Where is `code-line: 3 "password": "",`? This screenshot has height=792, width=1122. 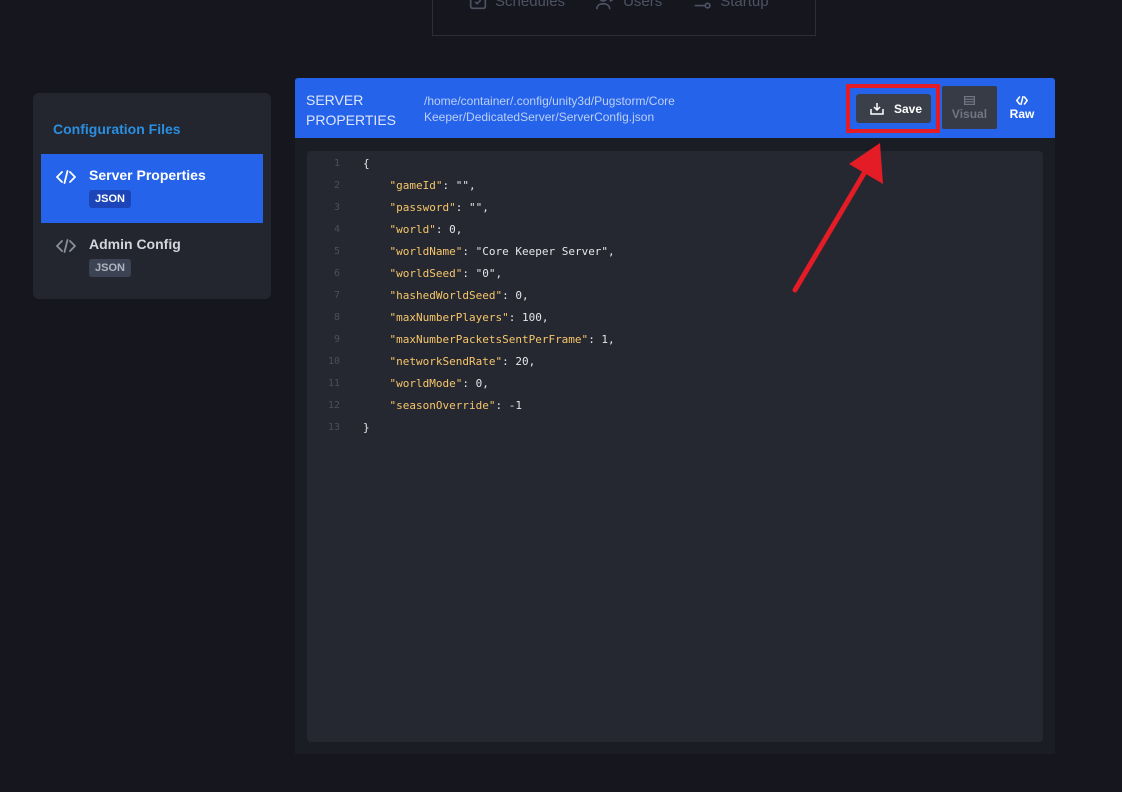 code-line: 3 "password": "", is located at coordinates (675, 210).